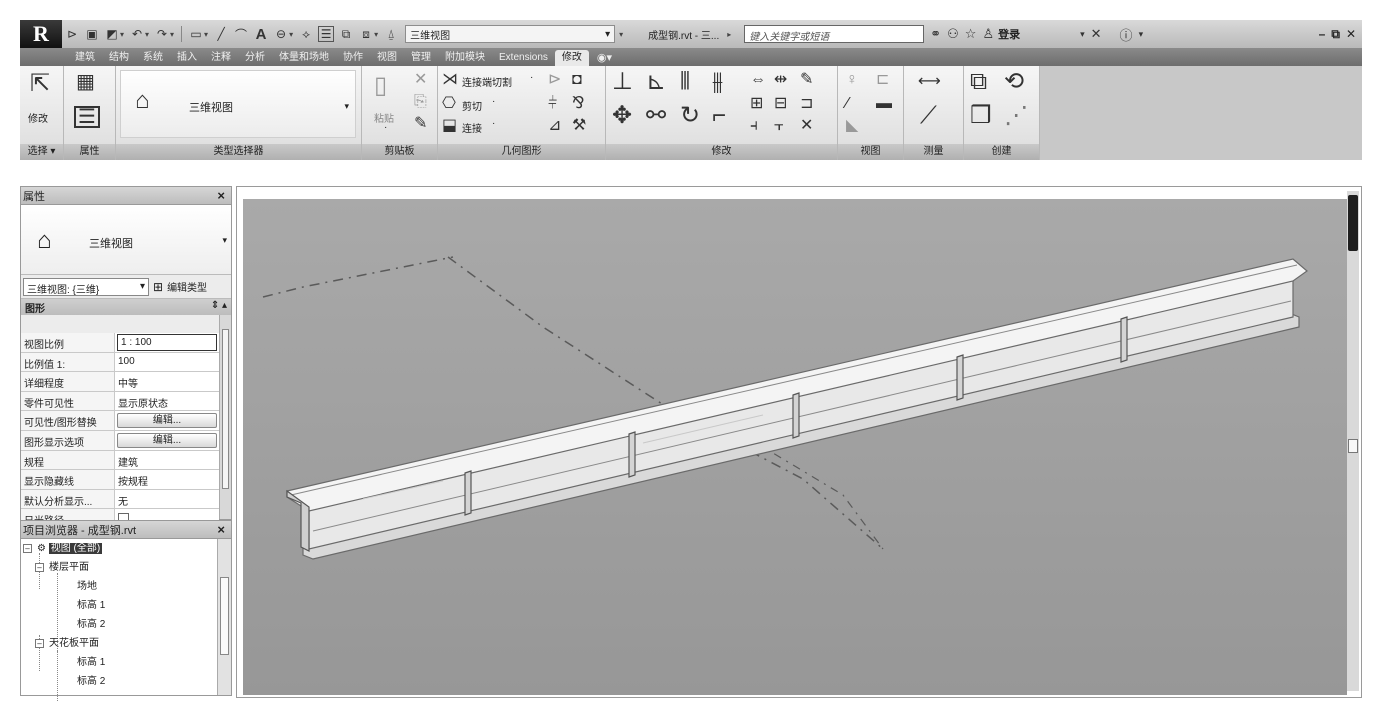 The image size is (1374, 718). What do you see at coordinates (1126, 34) in the screenshot?
I see `help-icon: ⓘ` at bounding box center [1126, 34].